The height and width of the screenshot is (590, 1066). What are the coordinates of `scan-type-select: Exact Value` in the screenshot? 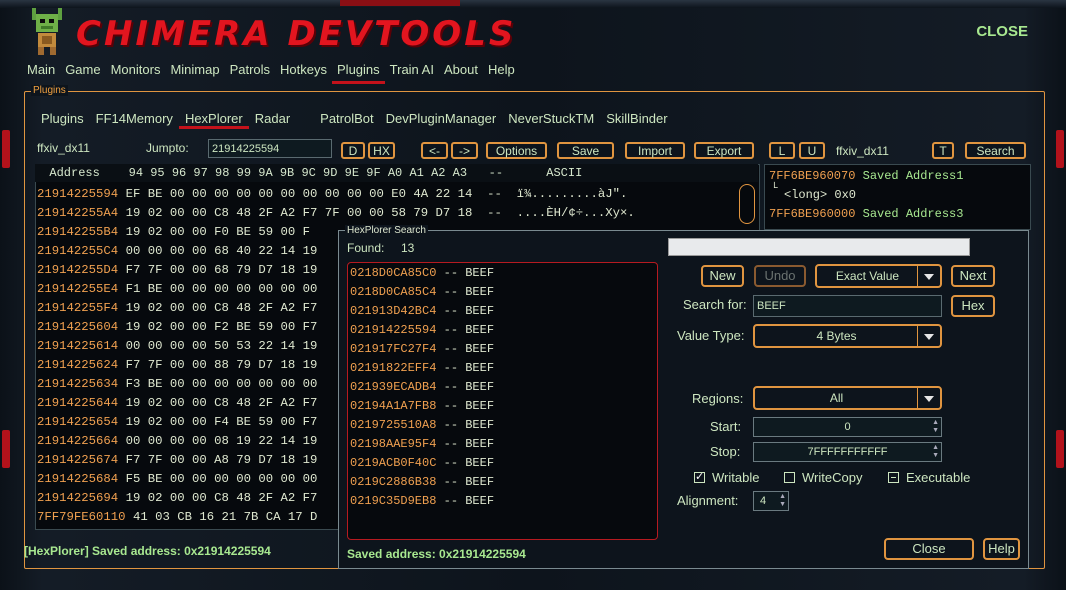 It's located at (878, 276).